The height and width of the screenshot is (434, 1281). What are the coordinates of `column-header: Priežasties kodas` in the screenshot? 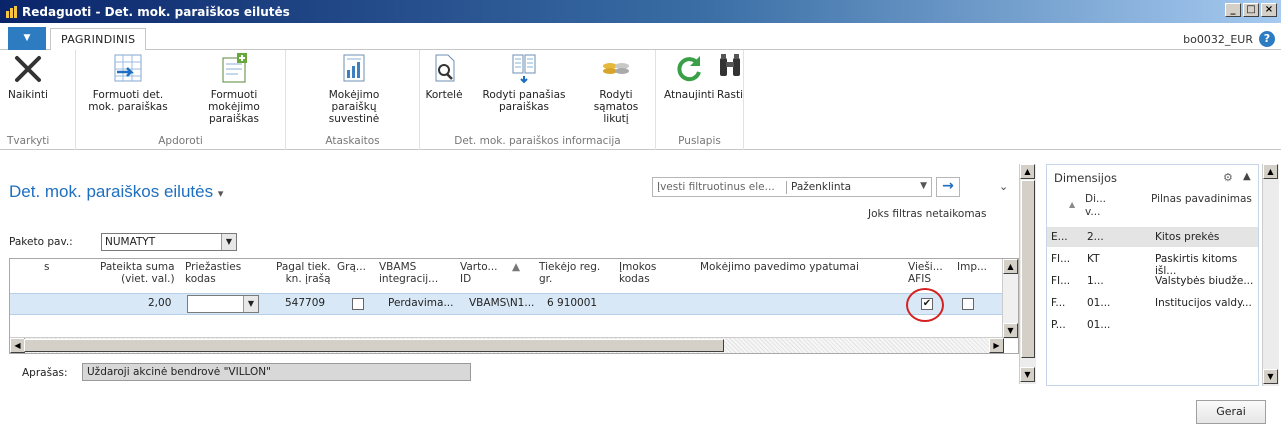 It's located at (213, 273).